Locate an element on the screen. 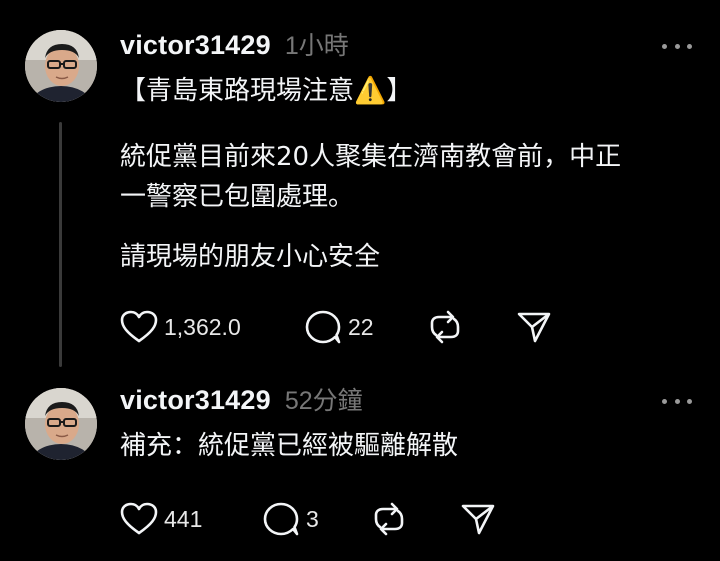 The height and width of the screenshot is (561, 720). comment-button: 3 is located at coordinates (290, 519).